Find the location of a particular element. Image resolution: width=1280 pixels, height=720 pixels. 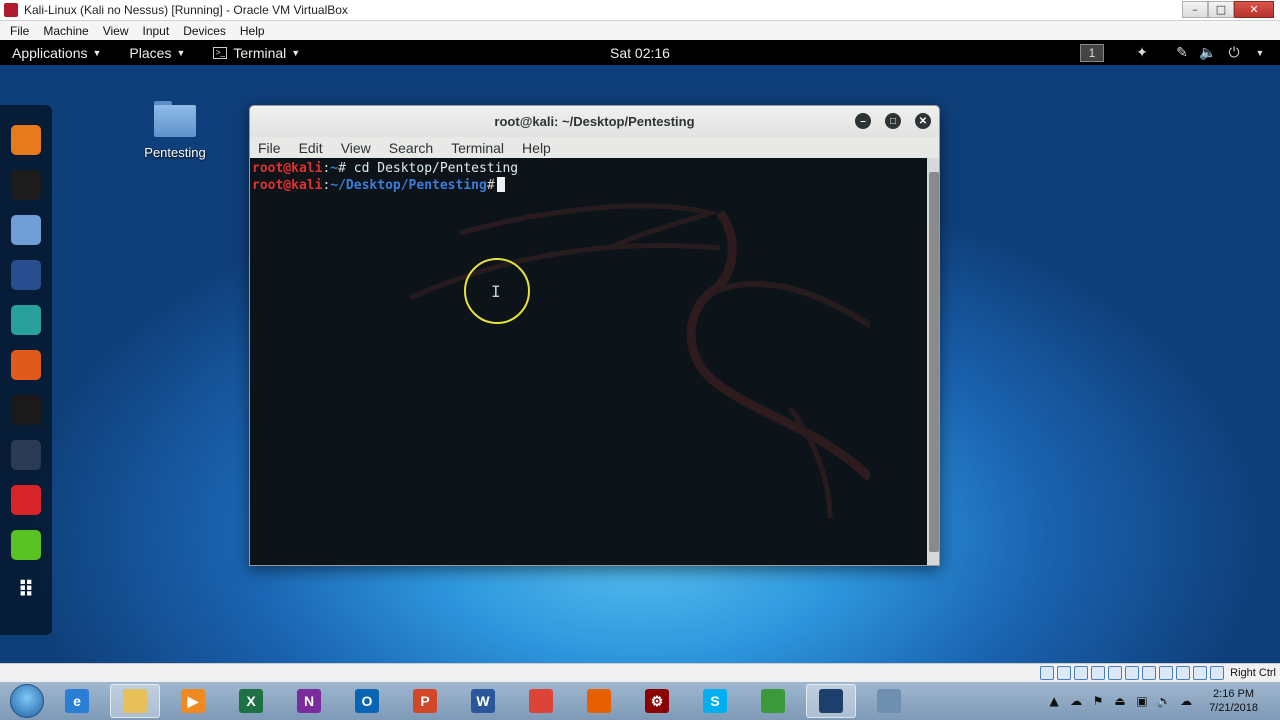

mouse-integration-icon is located at coordinates (1200, 673).